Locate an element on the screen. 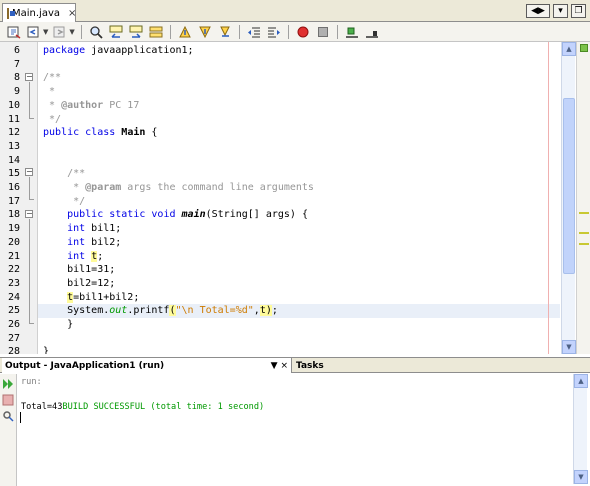  console-build-text: BUILD SUCCESSFUL (total time: 1 second) is located at coordinates (163, 407).